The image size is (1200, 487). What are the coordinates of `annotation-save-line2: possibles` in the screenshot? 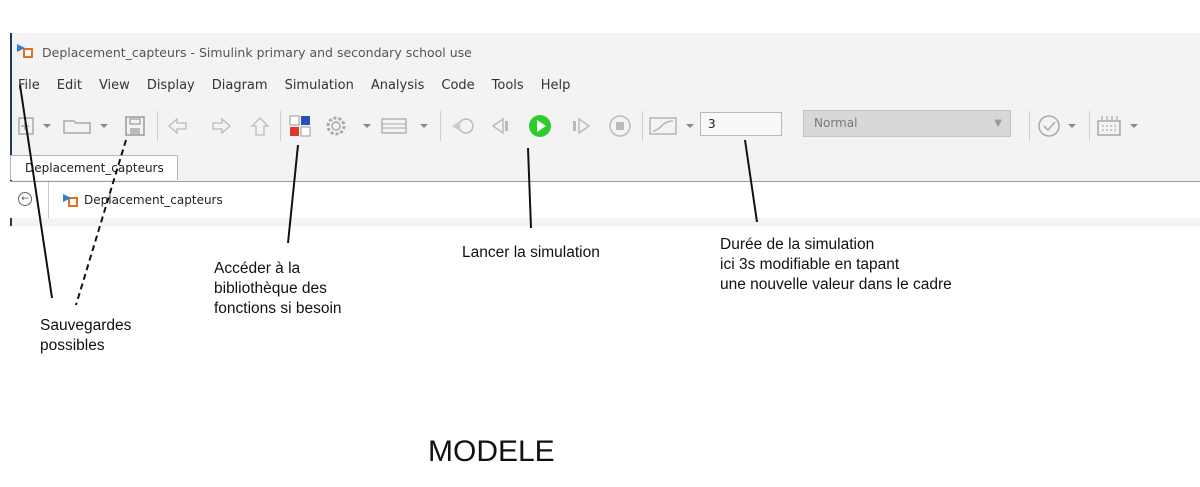 It's located at (72, 345).